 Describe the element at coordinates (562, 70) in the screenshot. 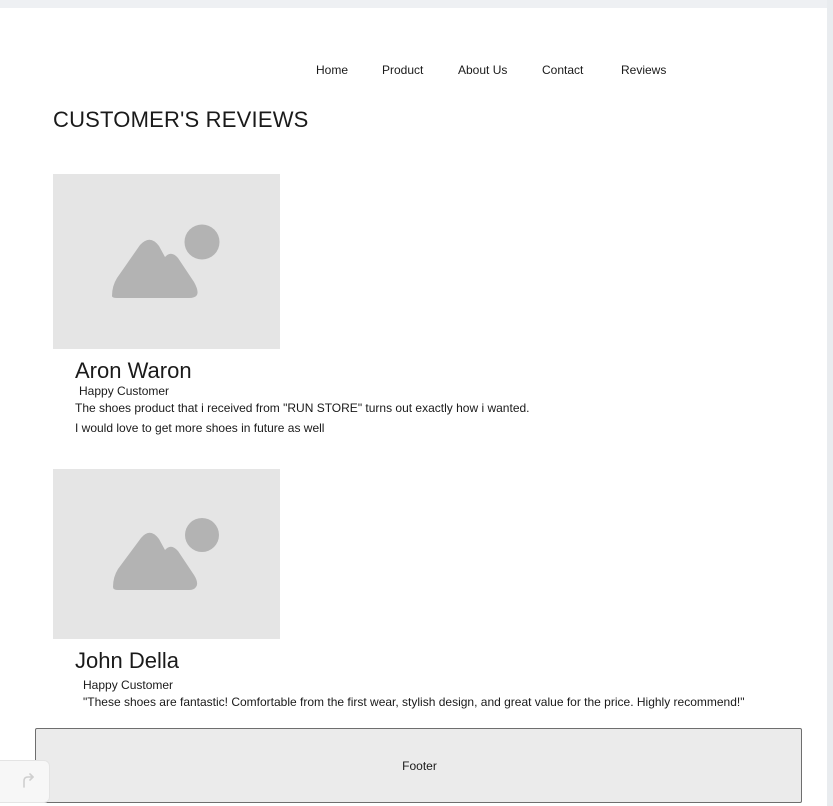

I see `nav-contact: Contact` at that location.